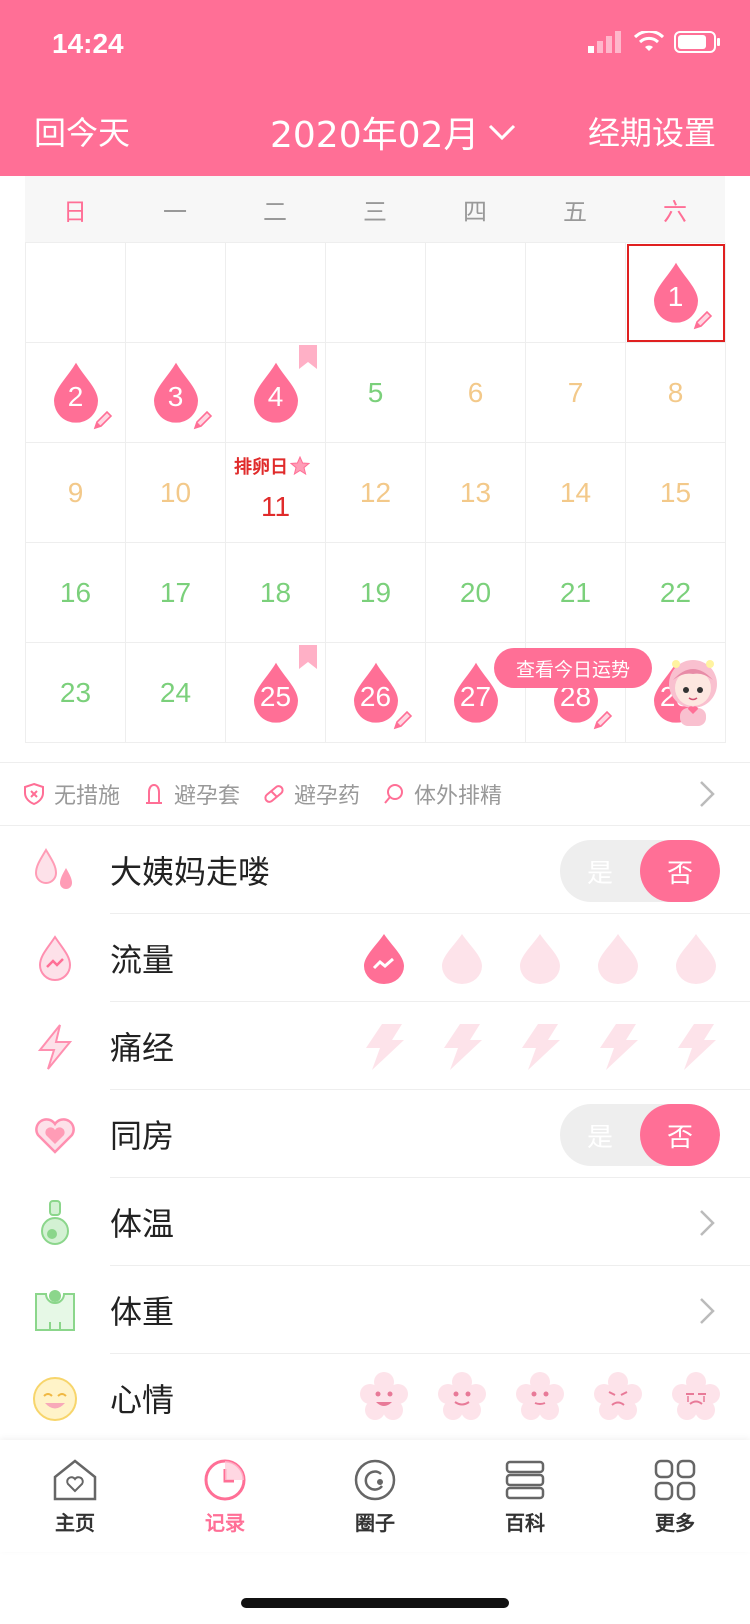  I want to click on weekday-tue: 二, so click(275, 211).